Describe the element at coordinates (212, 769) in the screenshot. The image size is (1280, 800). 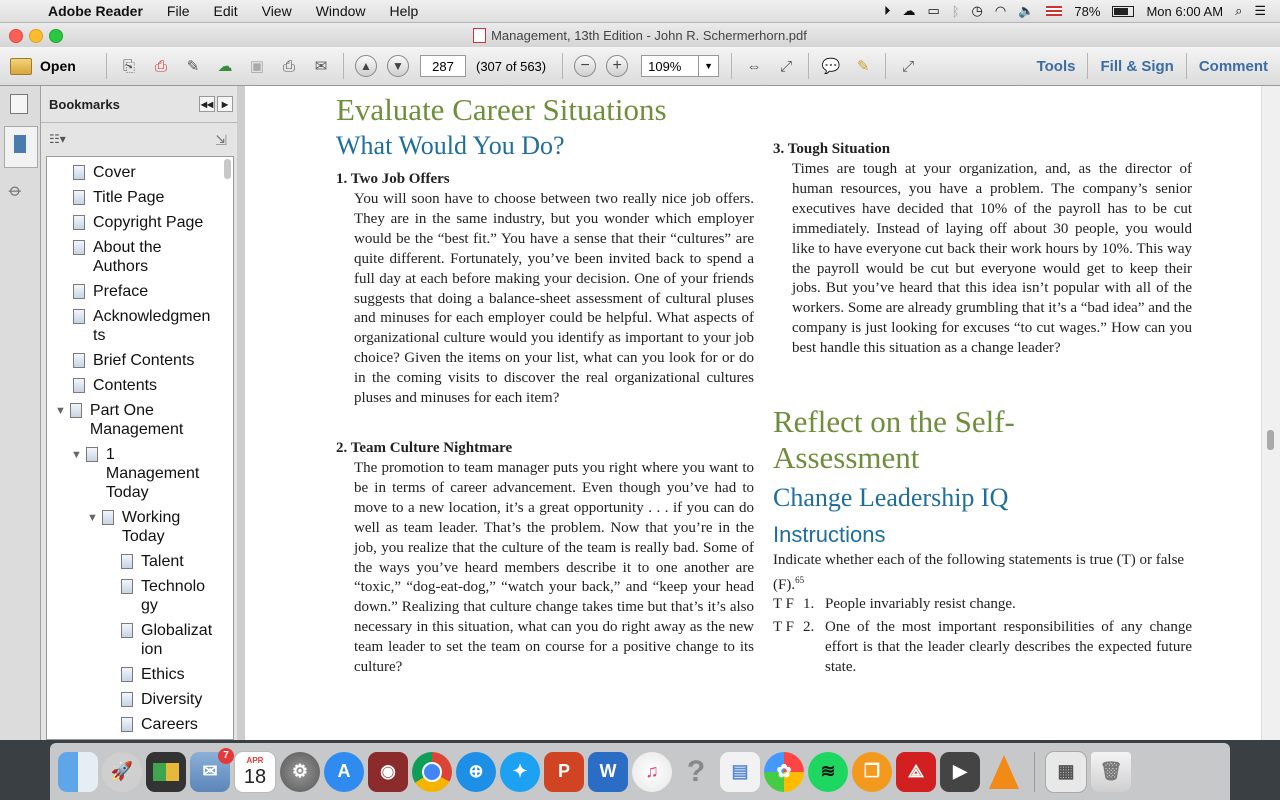
I see `mail-icon: ✉ 7` at that location.